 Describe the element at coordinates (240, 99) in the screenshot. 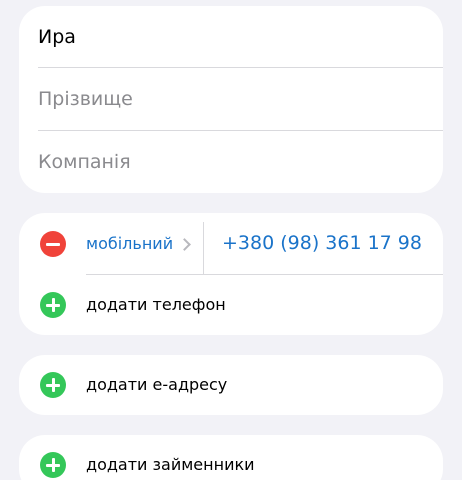

I see `last-name-field: Прізвище` at that location.